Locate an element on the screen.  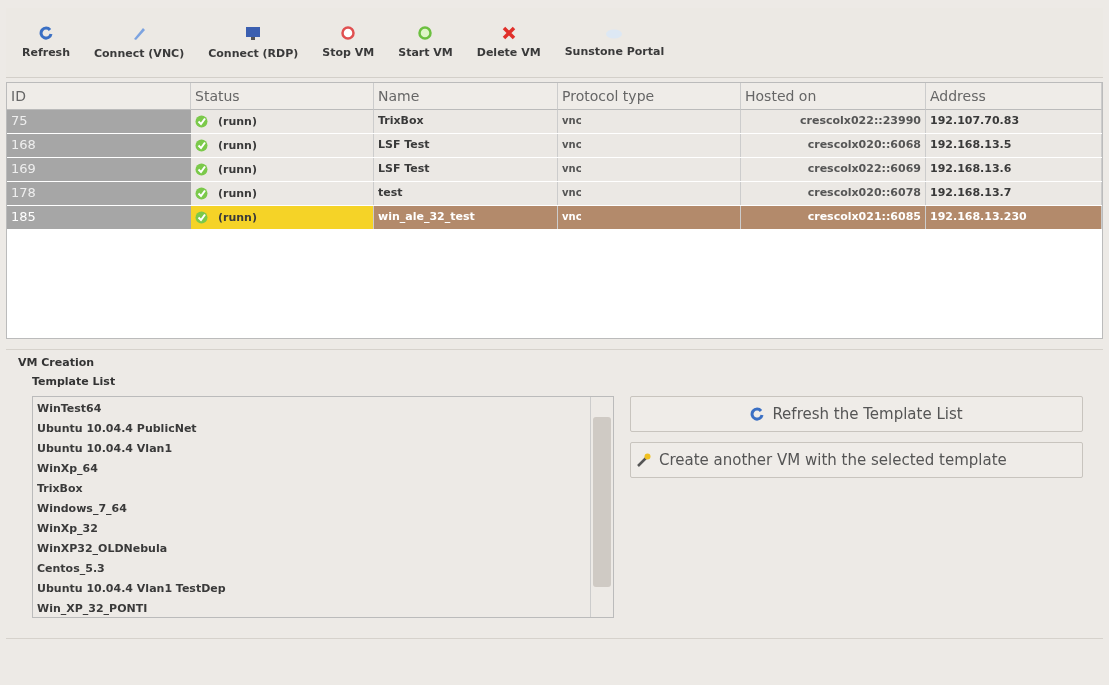
table-cell: 168 is located at coordinates (99, 145).